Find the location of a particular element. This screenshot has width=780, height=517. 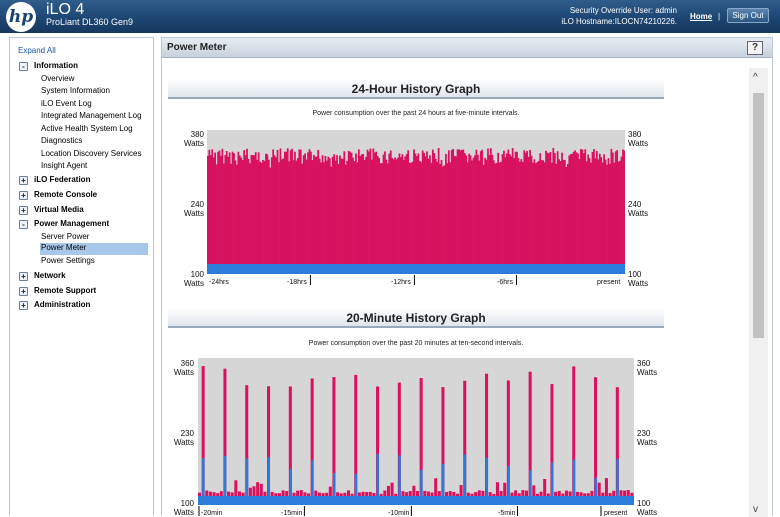

graph20-average-band is located at coordinates (416, 500).